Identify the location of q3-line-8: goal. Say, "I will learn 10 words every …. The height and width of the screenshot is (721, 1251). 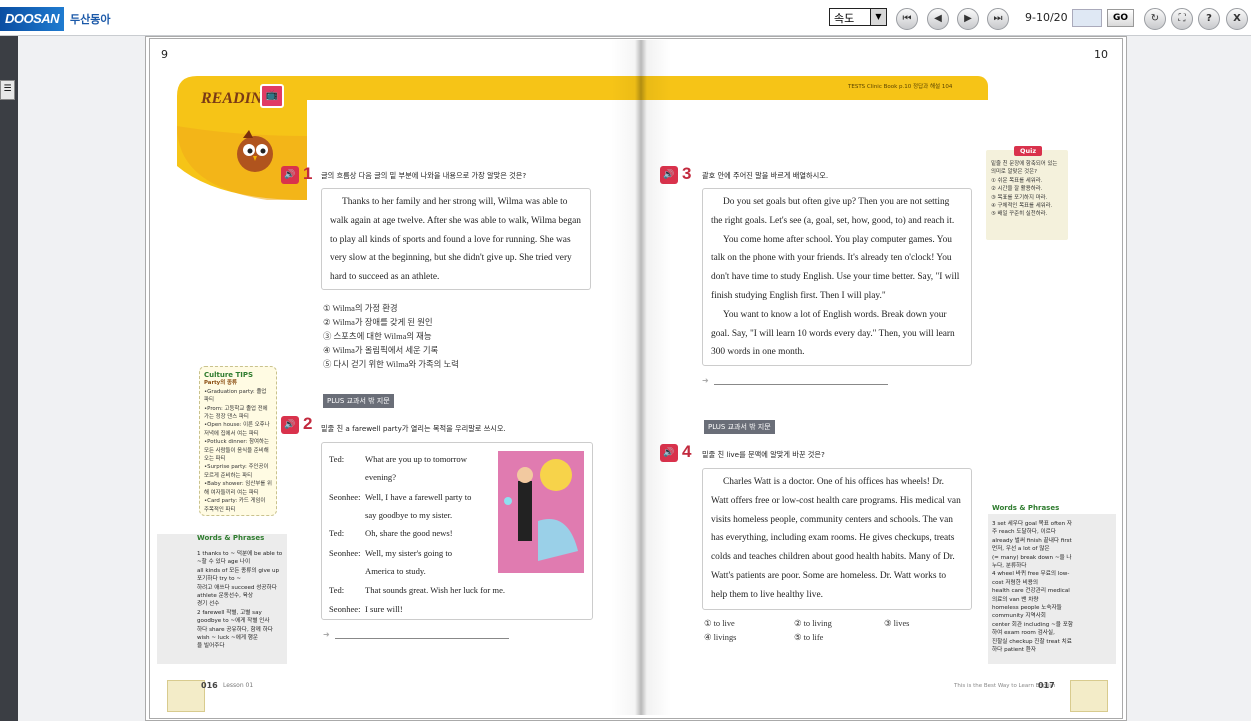
(833, 333).